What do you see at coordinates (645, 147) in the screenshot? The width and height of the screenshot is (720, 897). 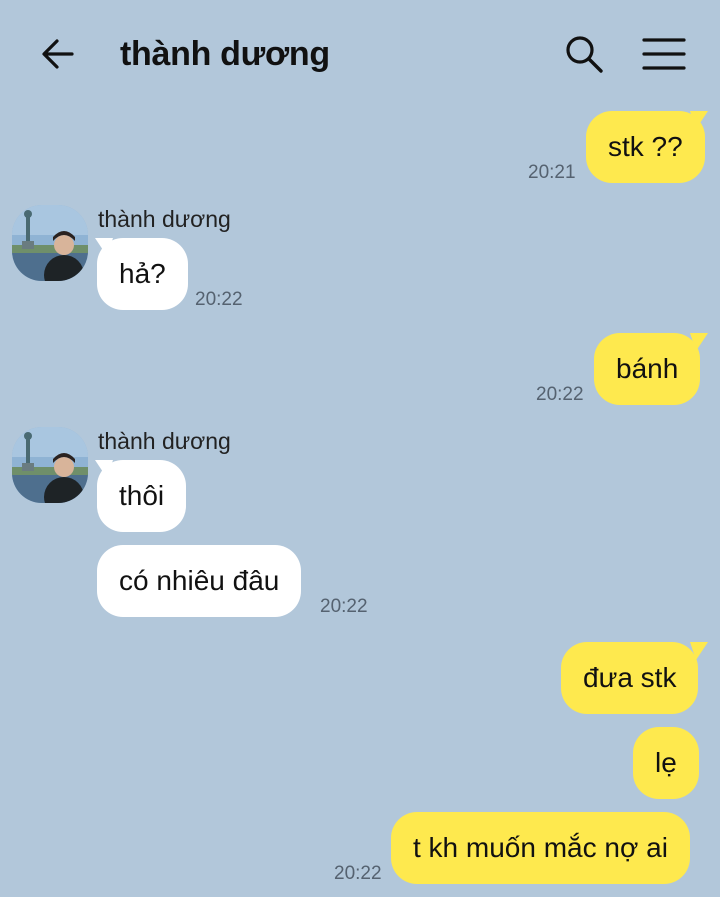 I see `outgoing-message-bubble: stk ??` at bounding box center [645, 147].